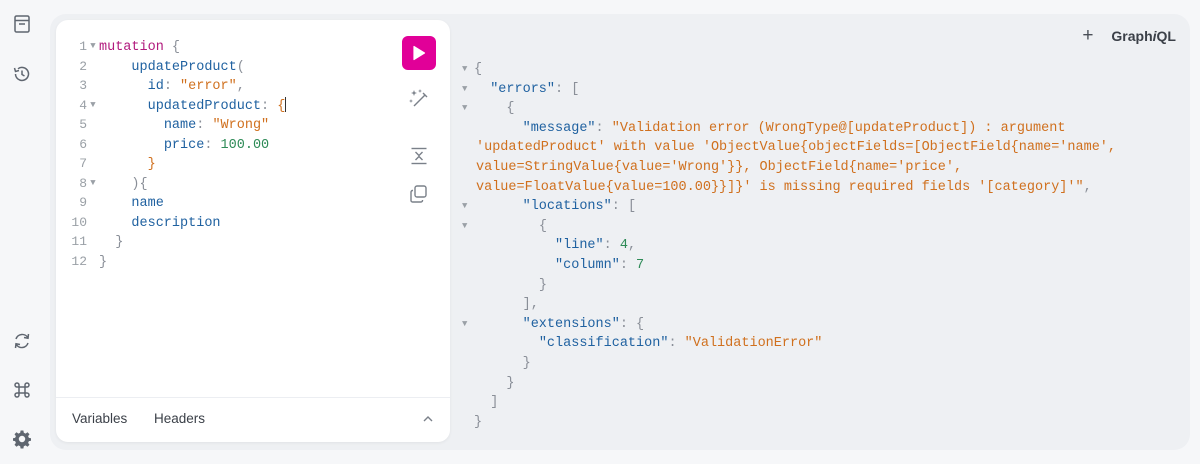 The height and width of the screenshot is (464, 1200). Describe the element at coordinates (117, 164) in the screenshot. I see `code-line: 7 }` at that location.